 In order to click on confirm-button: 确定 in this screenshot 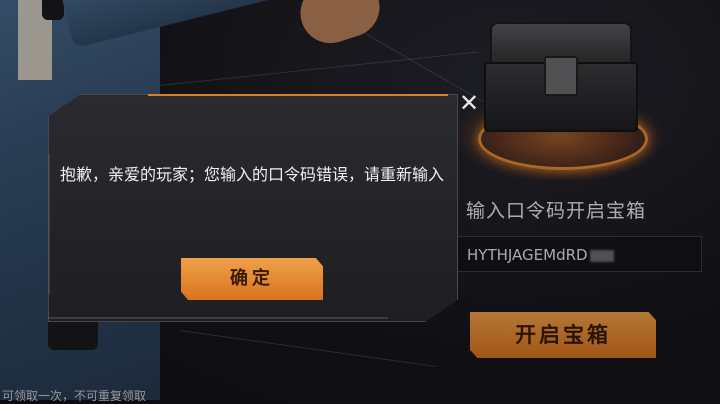, I will do `click(252, 279)`.